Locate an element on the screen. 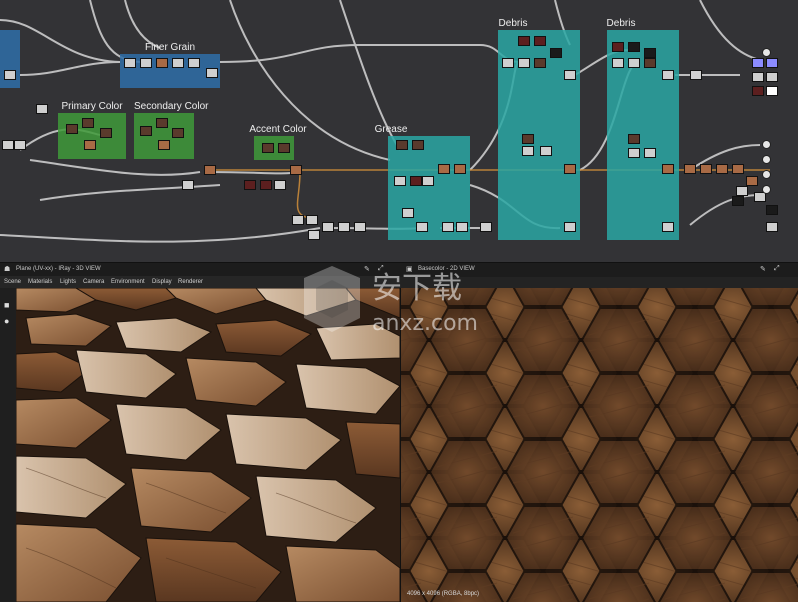 This screenshot has height=602, width=798. menu-renderer: Renderer is located at coordinates (190, 282).